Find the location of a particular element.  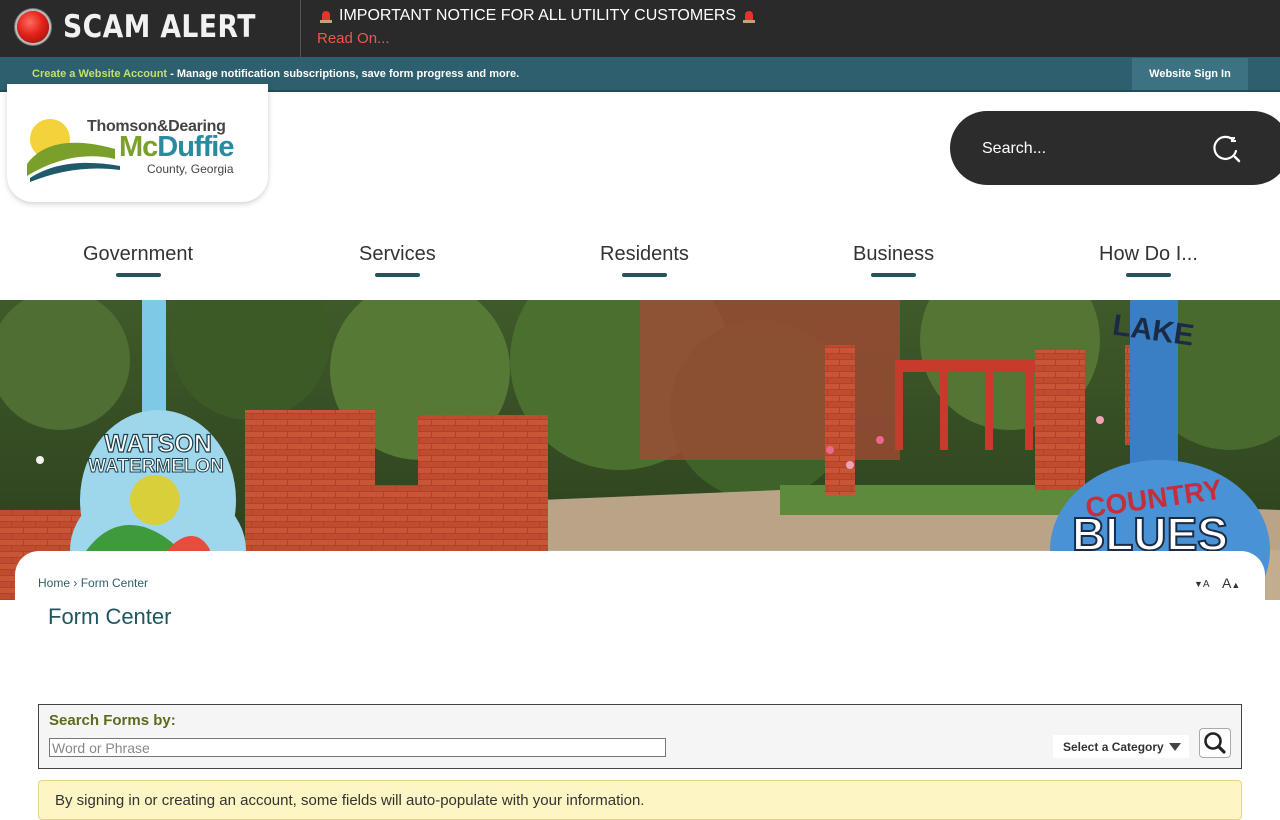

nav-business: Business is located at coordinates (893, 260).